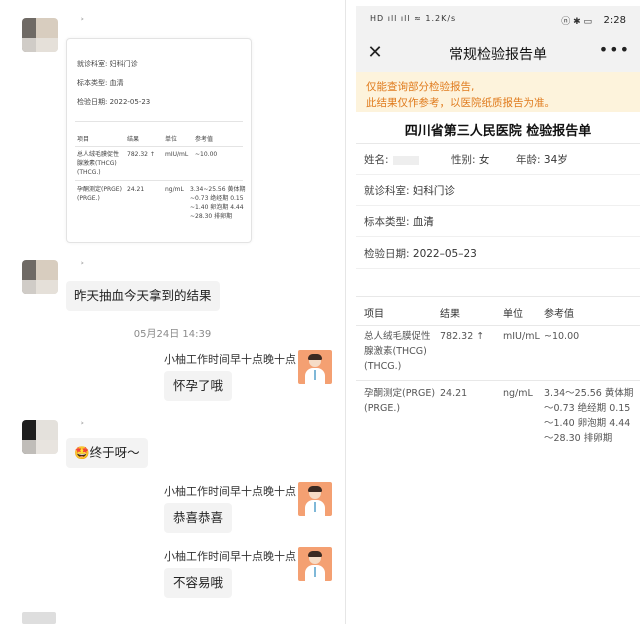  Describe the element at coordinates (100, 83) in the screenshot. I see `thumb-field-specimen: 标本类型: 血清` at that location.